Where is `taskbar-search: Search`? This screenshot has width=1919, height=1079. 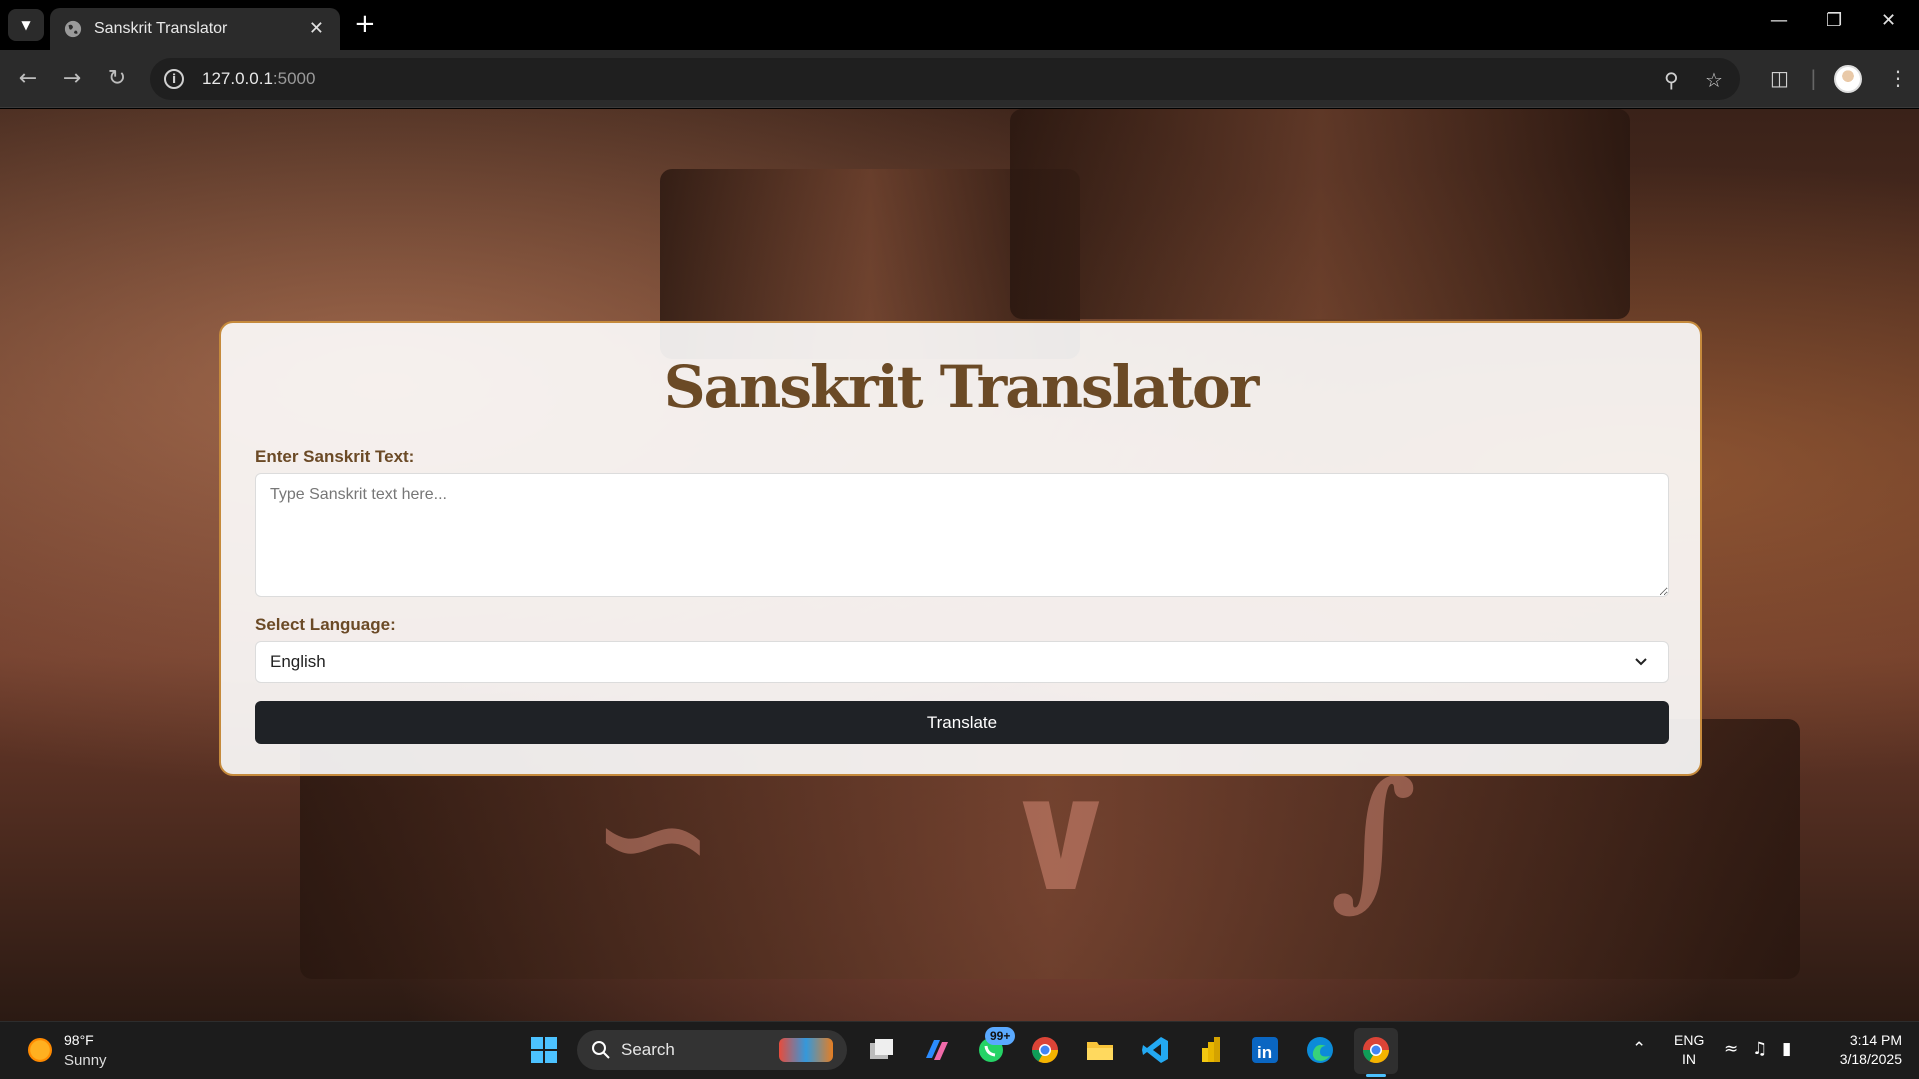
taskbar-search: Search is located at coordinates (712, 1050).